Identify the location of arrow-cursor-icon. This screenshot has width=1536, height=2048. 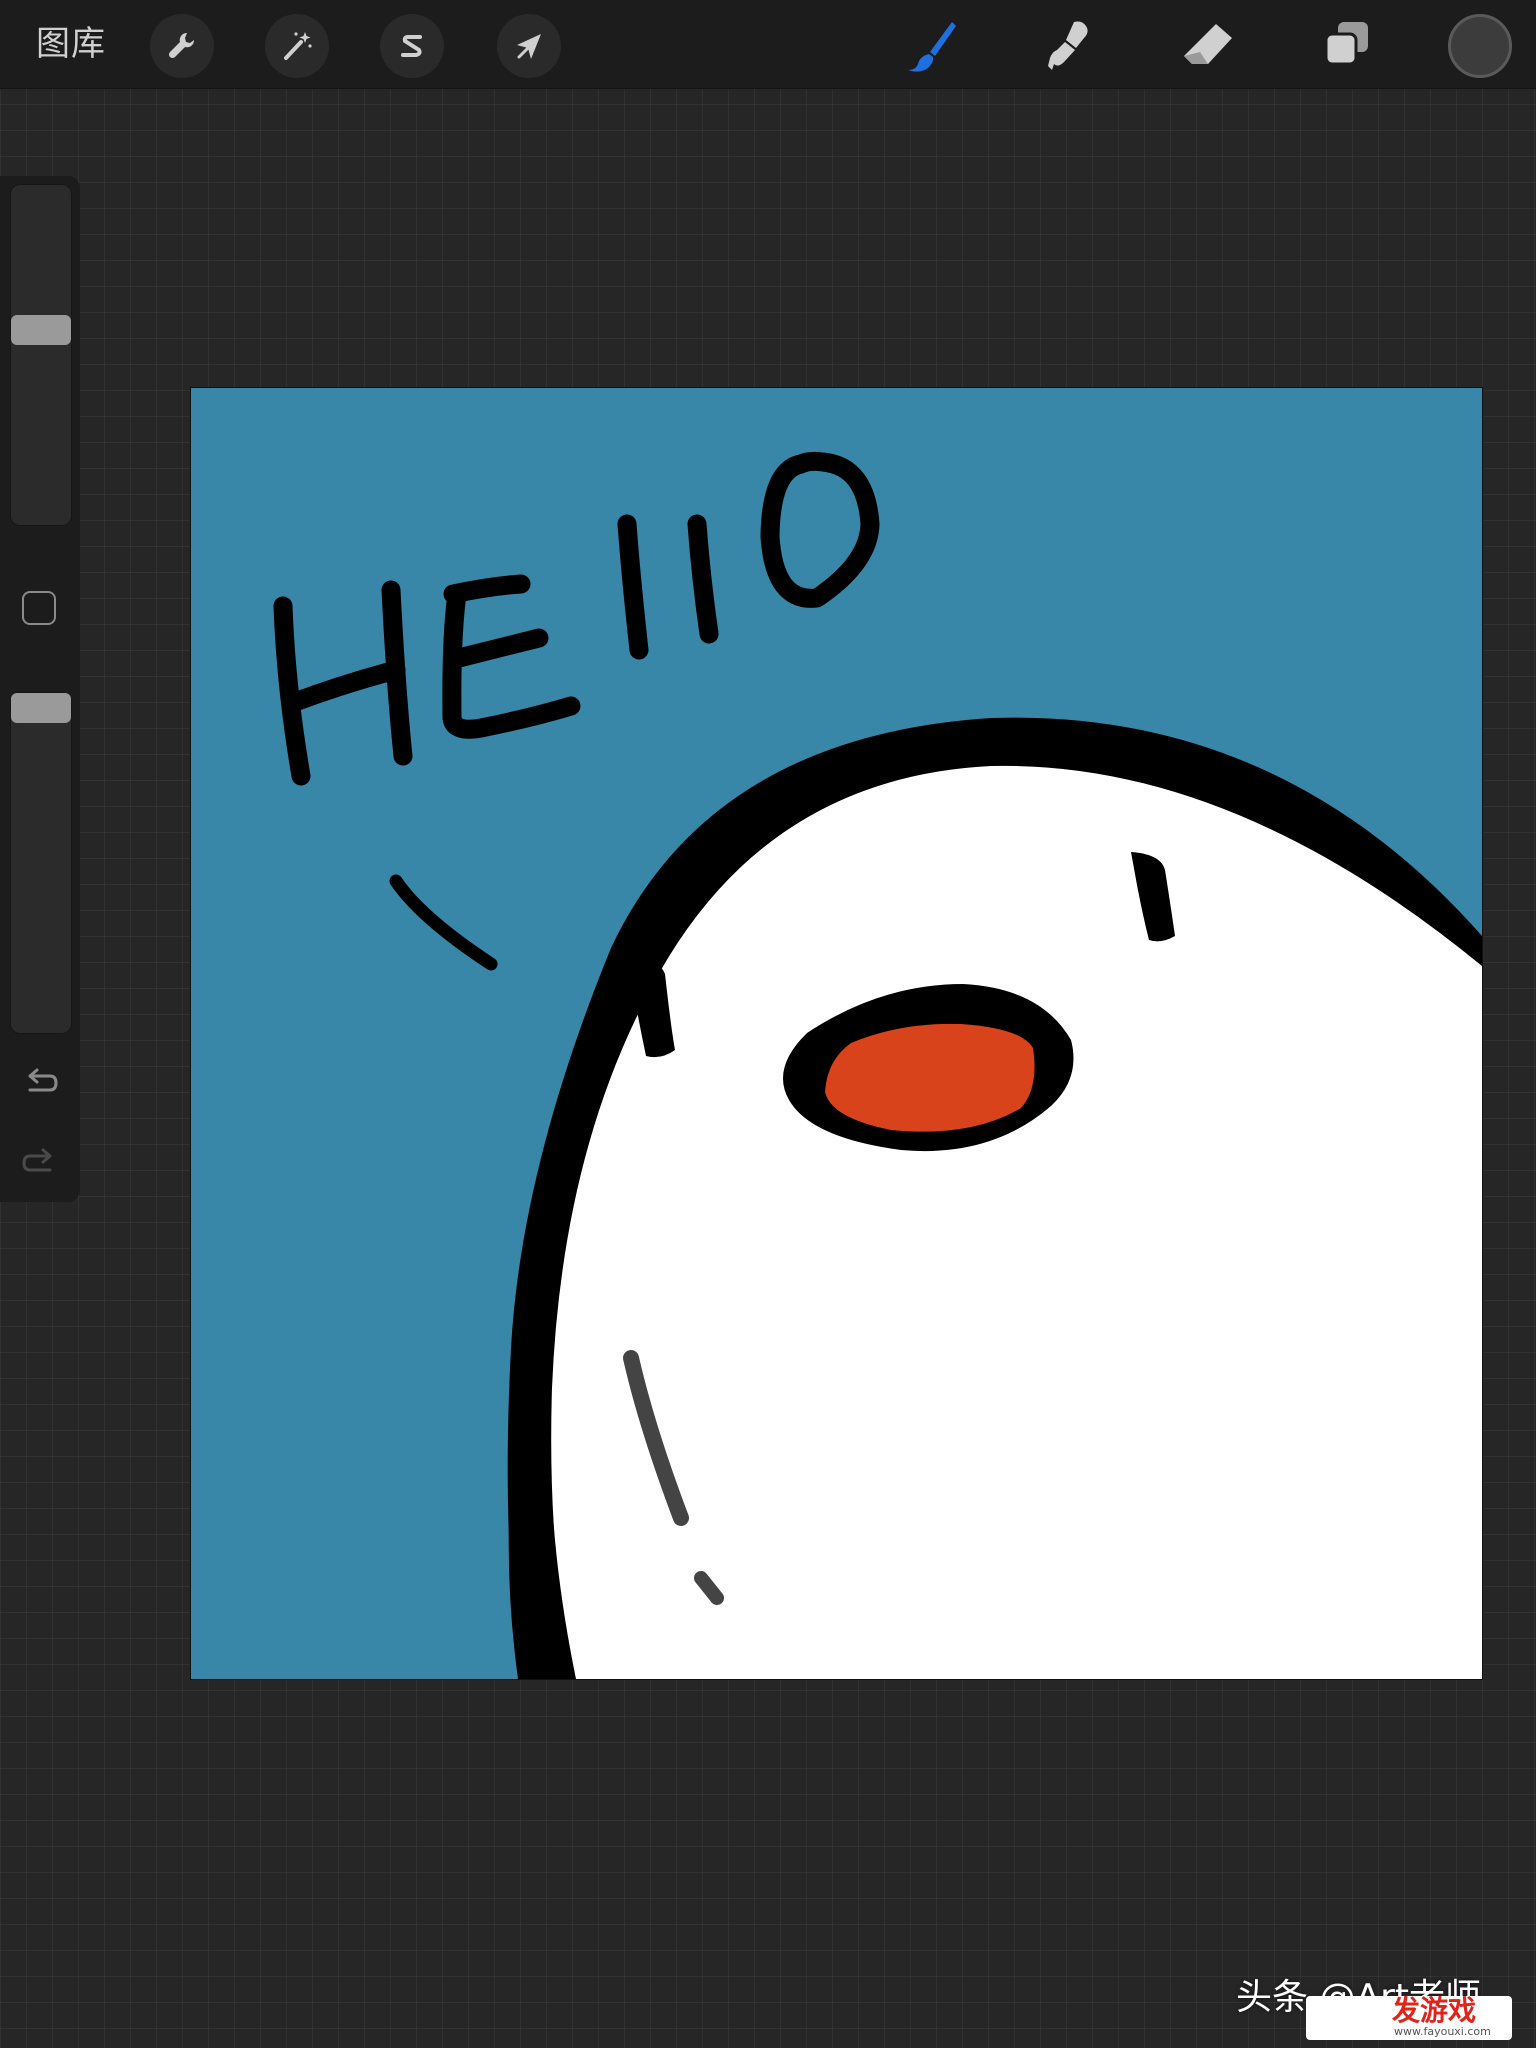
(529, 46).